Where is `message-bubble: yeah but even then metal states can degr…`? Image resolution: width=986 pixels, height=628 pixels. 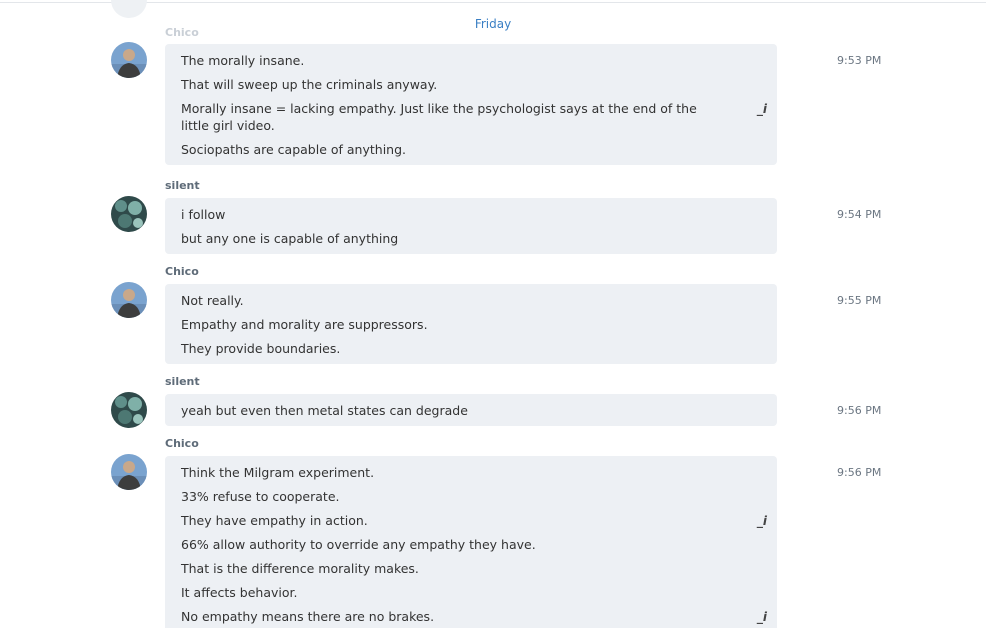 message-bubble: yeah but even then metal states can degr… is located at coordinates (471, 410).